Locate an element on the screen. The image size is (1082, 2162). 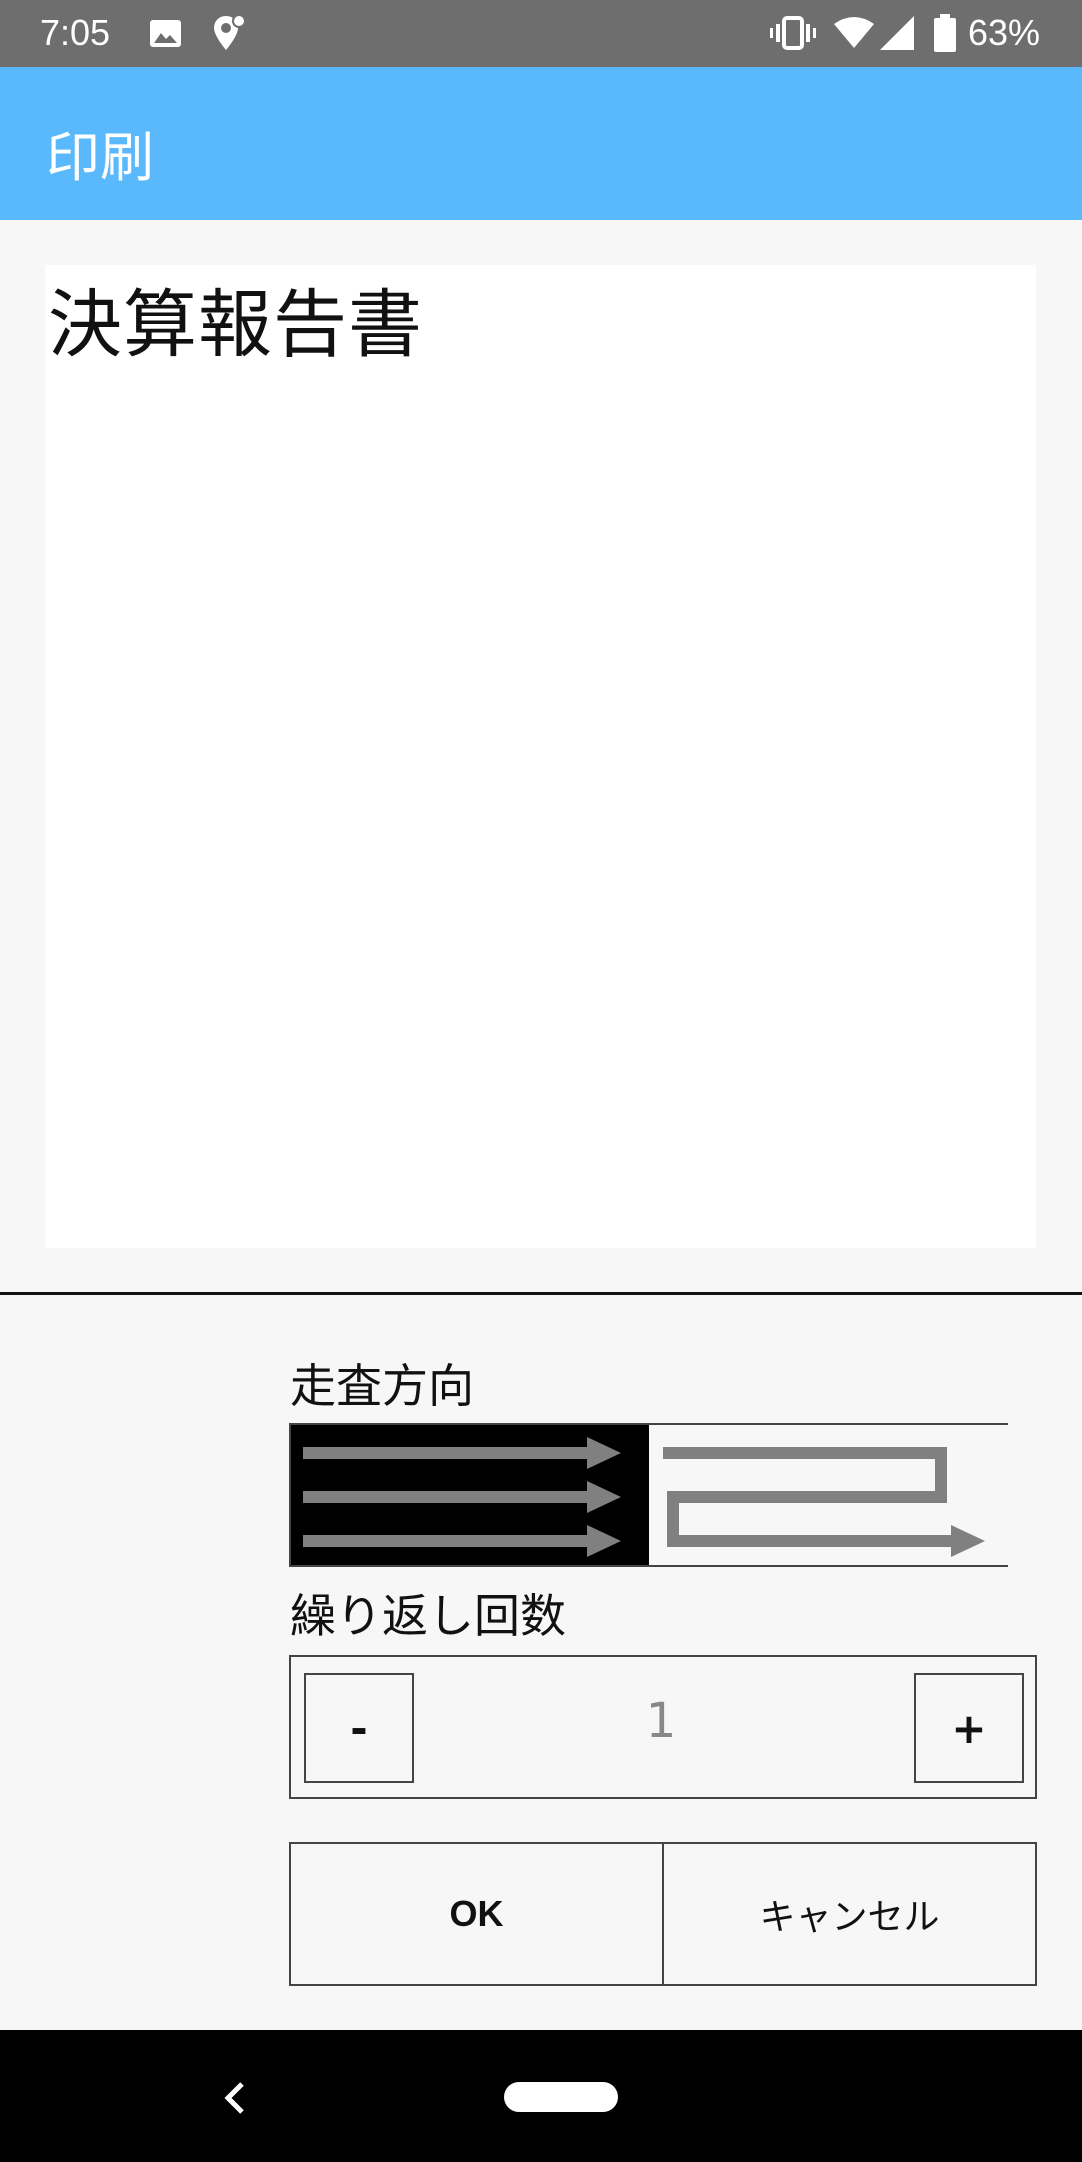
image-icon is located at coordinates (165, 33).